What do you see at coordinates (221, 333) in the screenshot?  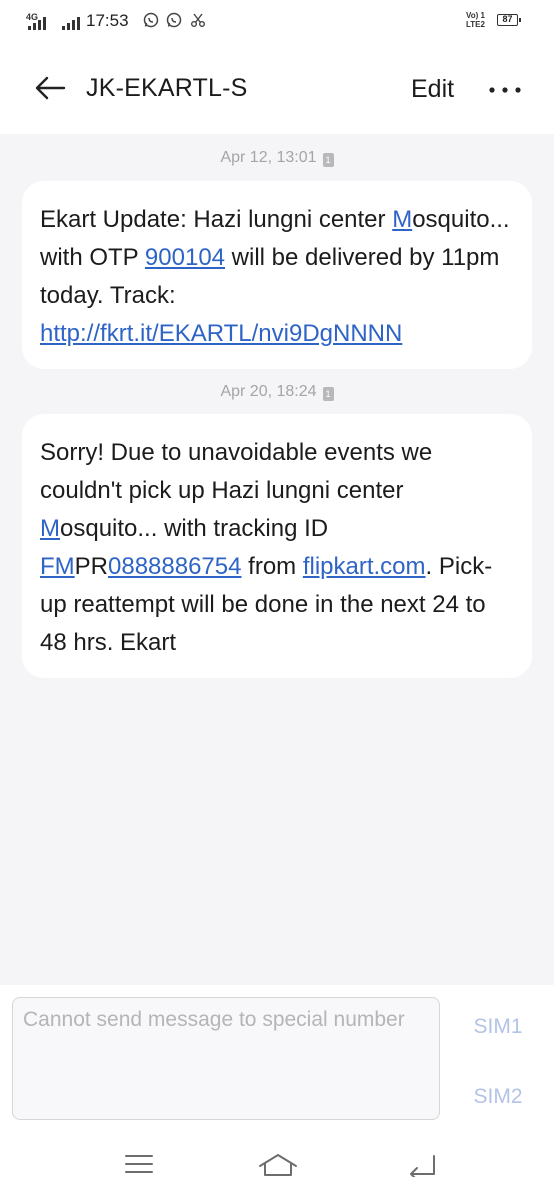 I see `tracking-url-link: http://fkrt.it/EKARTL/nvi9DgNNNN` at bounding box center [221, 333].